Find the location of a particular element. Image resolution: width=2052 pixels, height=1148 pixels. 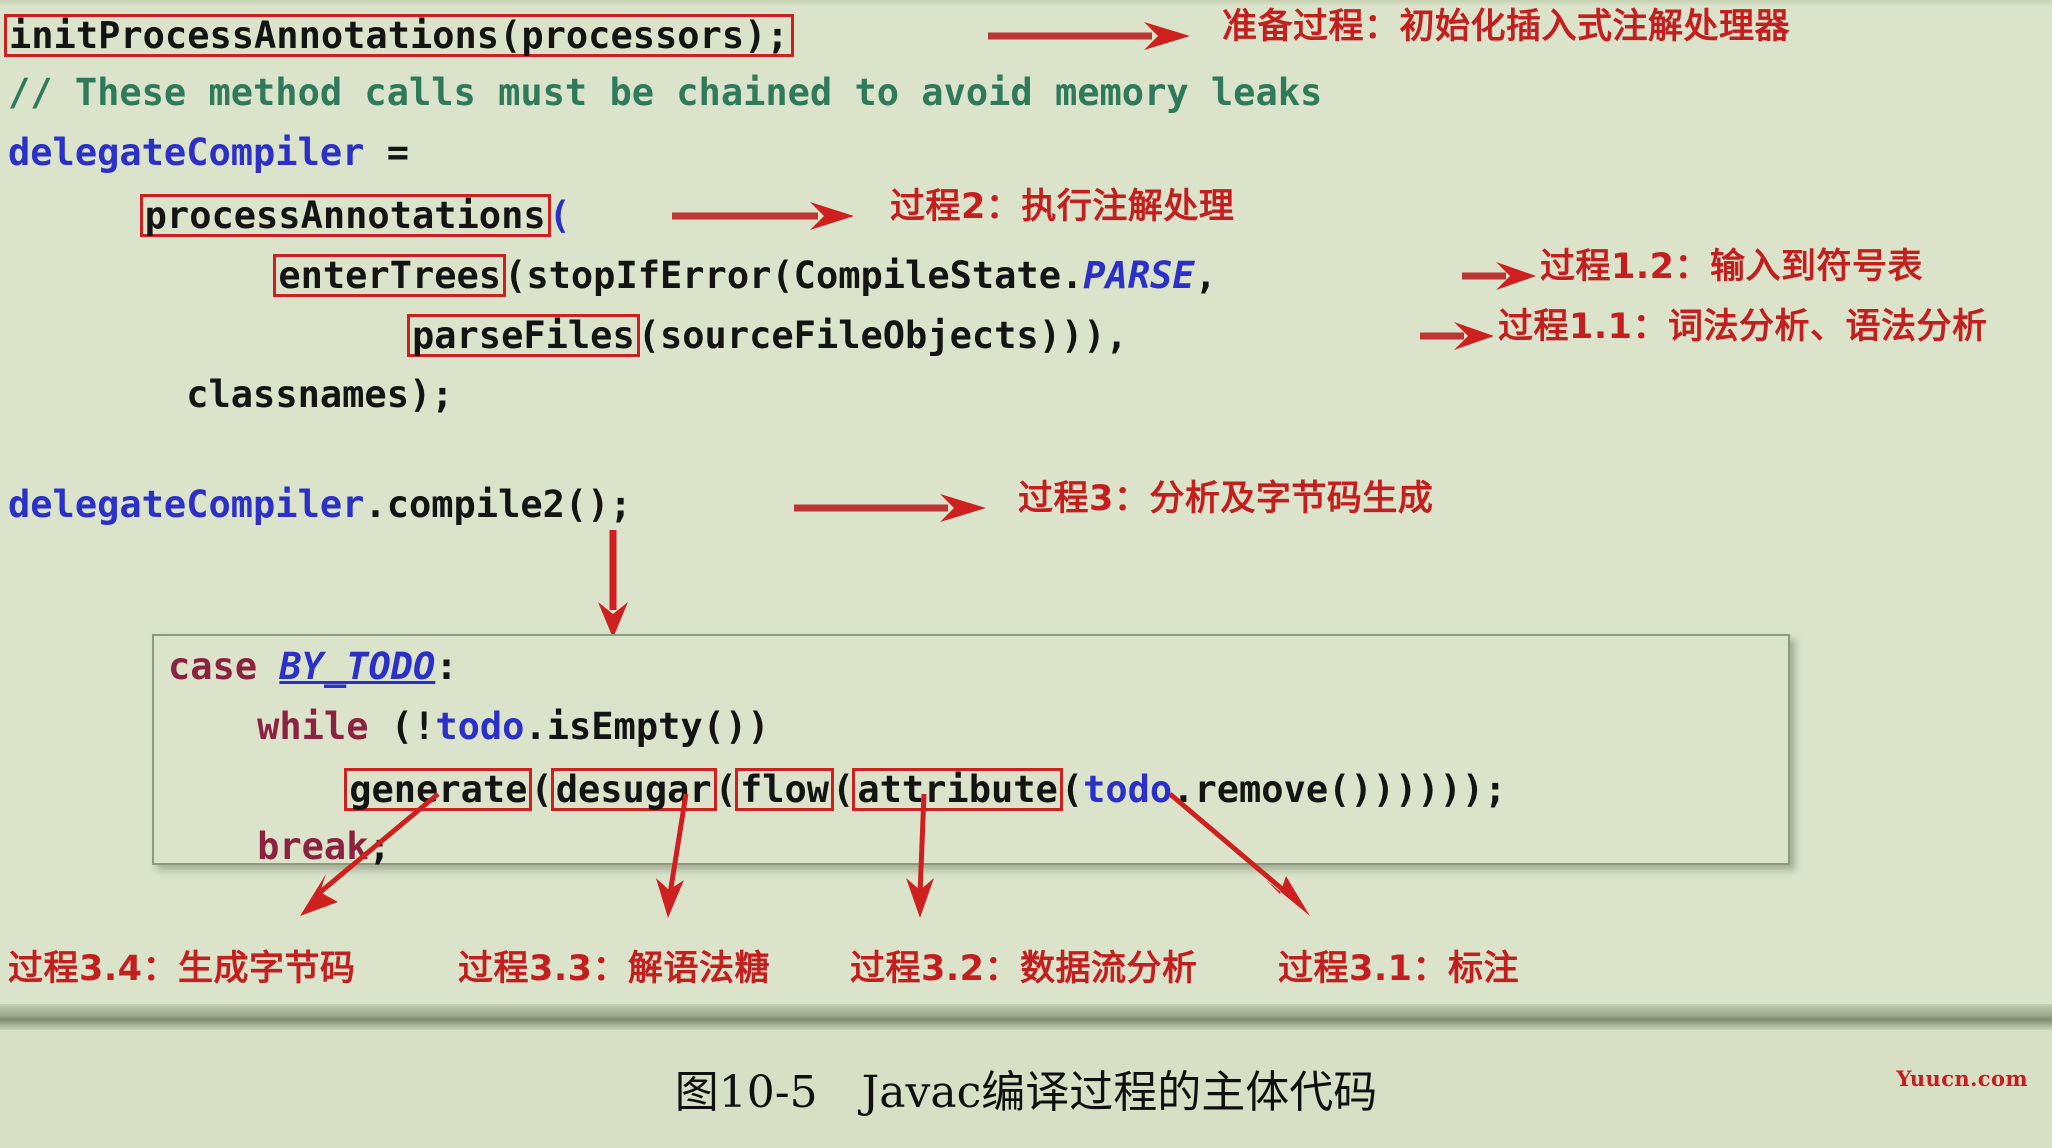

paren-after-generate: ( is located at coordinates (541, 789).